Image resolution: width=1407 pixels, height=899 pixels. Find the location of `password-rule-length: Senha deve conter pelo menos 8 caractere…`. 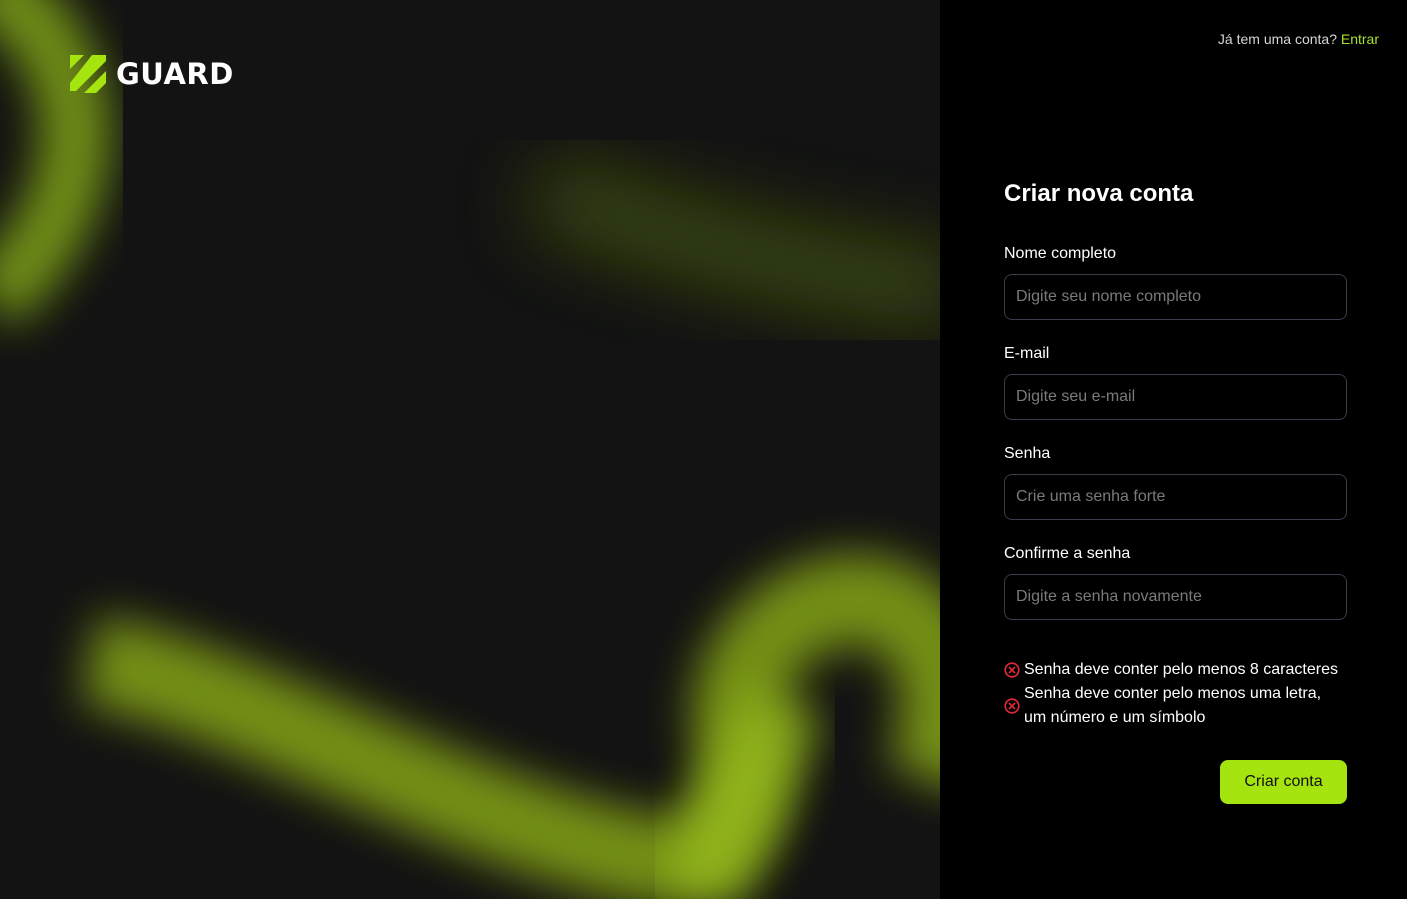

password-rule-length: Senha deve conter pelo menos 8 caractere… is located at coordinates (1175, 670).